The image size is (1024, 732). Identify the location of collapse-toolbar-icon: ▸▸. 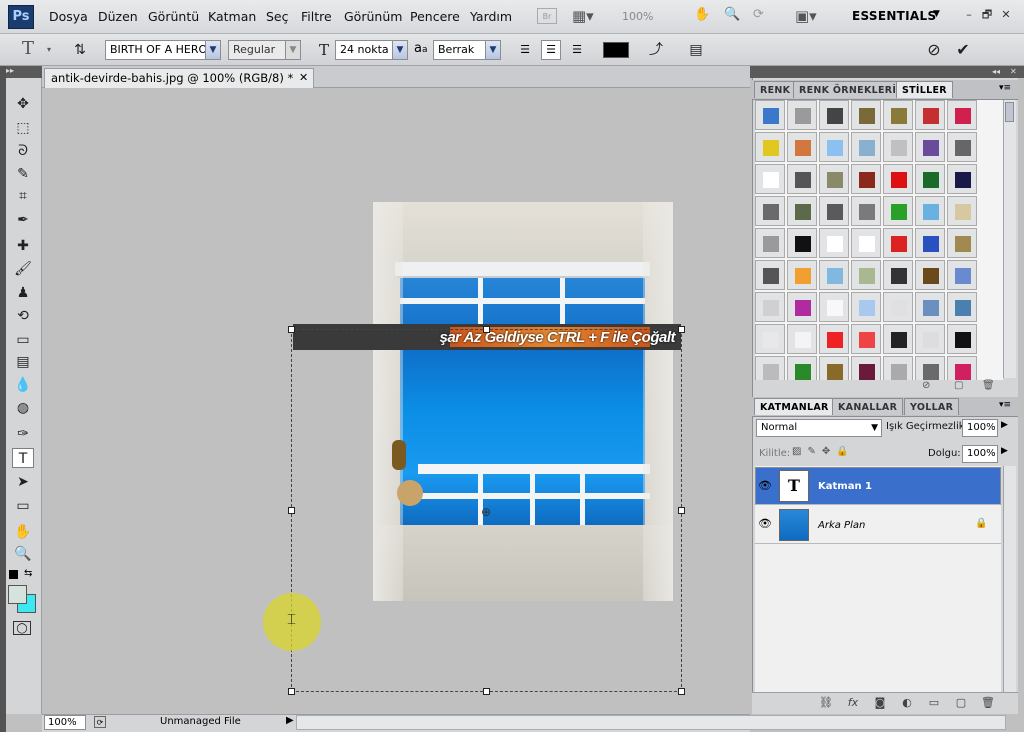
(10, 70).